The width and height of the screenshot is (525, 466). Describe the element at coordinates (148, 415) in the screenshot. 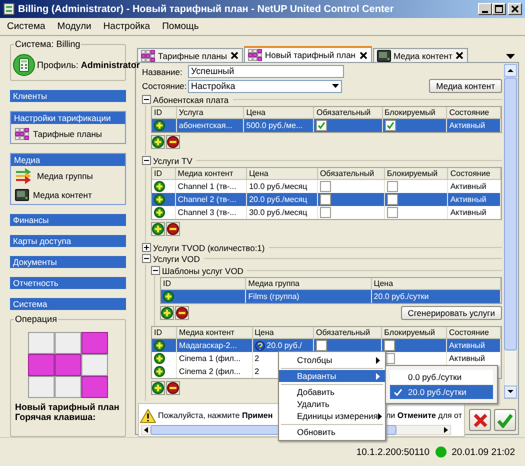

I see `warning-icon` at that location.